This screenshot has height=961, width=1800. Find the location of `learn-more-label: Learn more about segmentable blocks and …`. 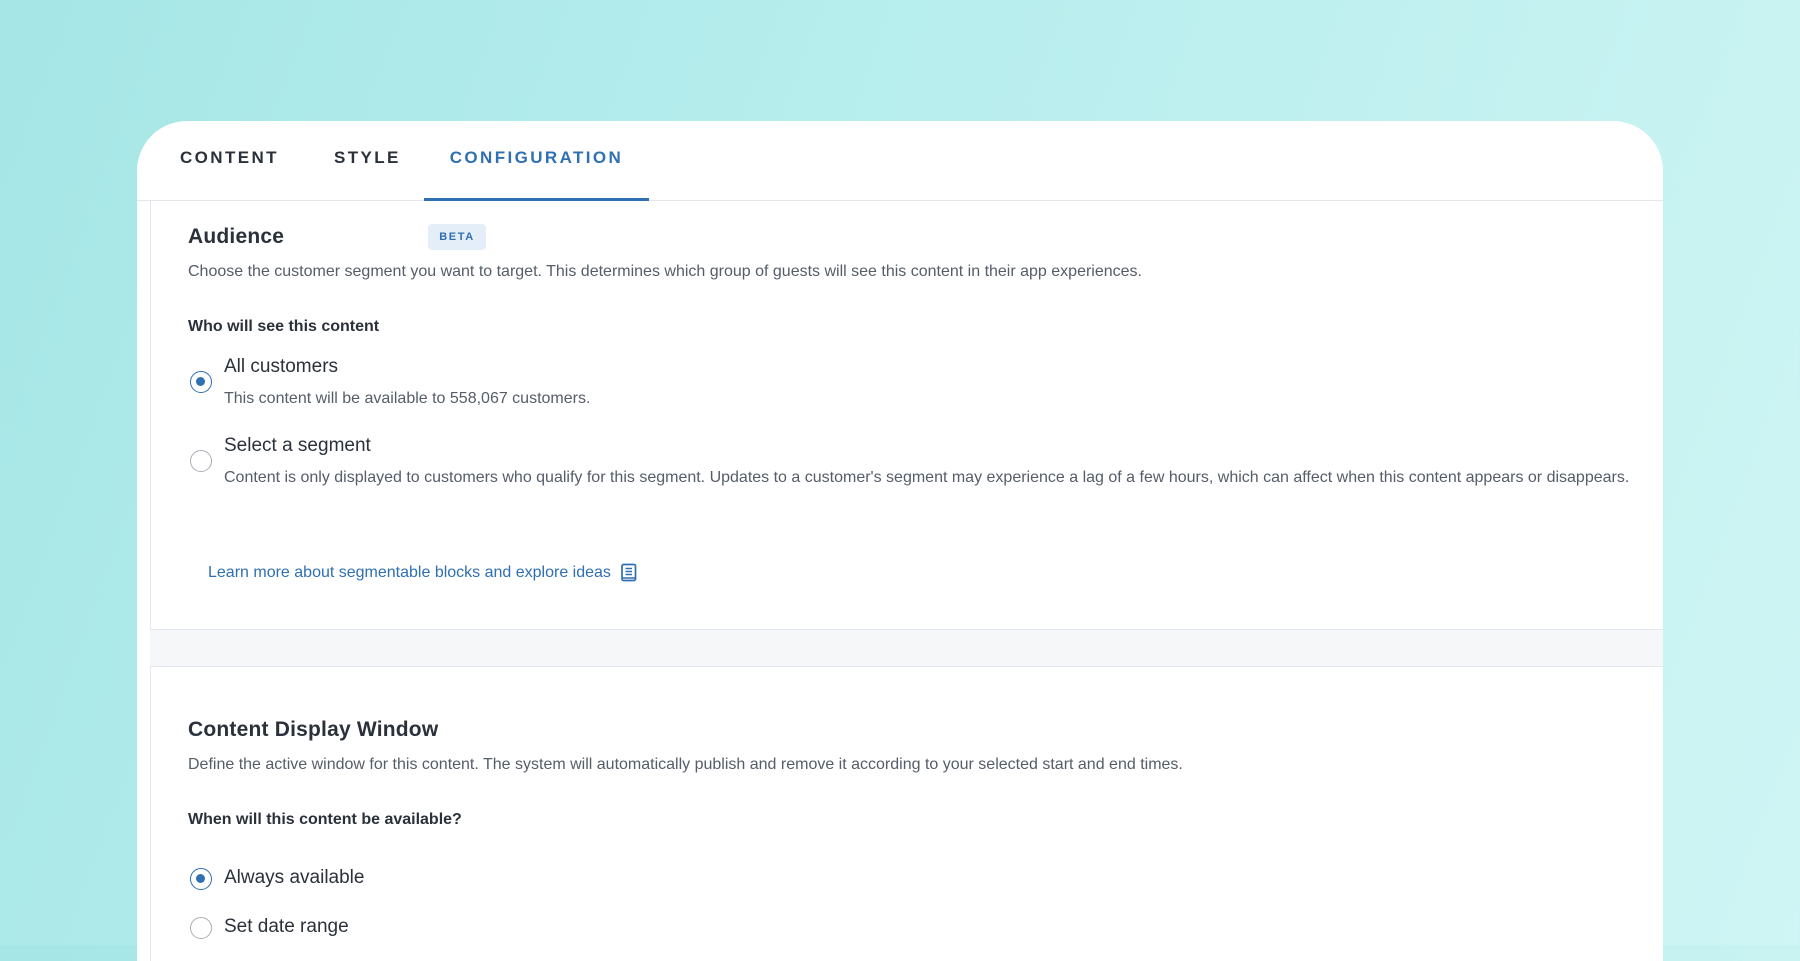

learn-more-label: Learn more about segmentable blocks and … is located at coordinates (409, 573).